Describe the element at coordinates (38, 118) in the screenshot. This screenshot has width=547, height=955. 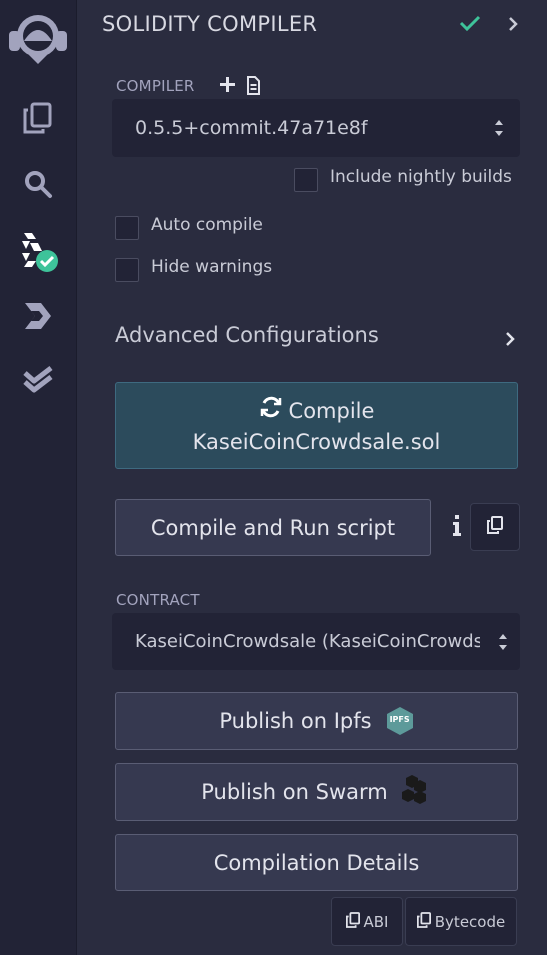
I see `file-explorer-icon` at that location.